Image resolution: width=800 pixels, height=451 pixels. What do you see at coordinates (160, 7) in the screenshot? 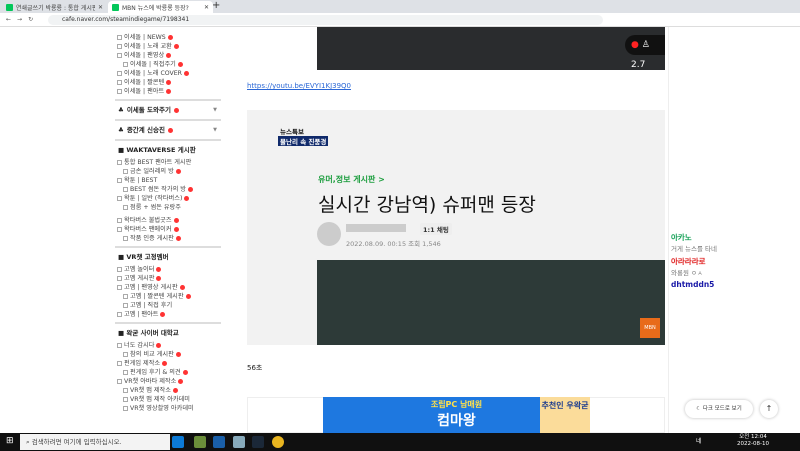
I see `tab-2: MBN 뉴스에 박룡룡 등장? ✕` at bounding box center [160, 7].